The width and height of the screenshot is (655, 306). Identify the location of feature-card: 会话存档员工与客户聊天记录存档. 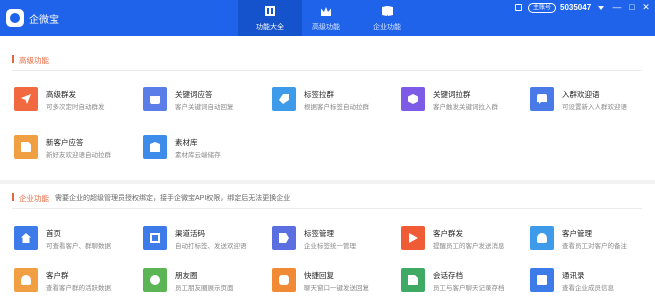
(460, 282).